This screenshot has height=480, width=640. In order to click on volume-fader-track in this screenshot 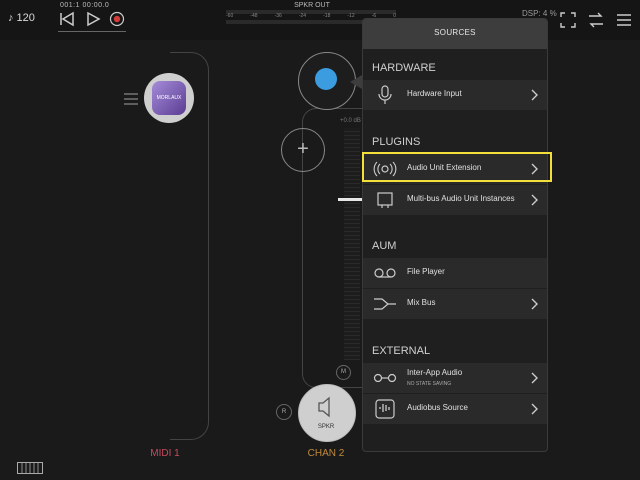, I will do `click(352, 244)`.